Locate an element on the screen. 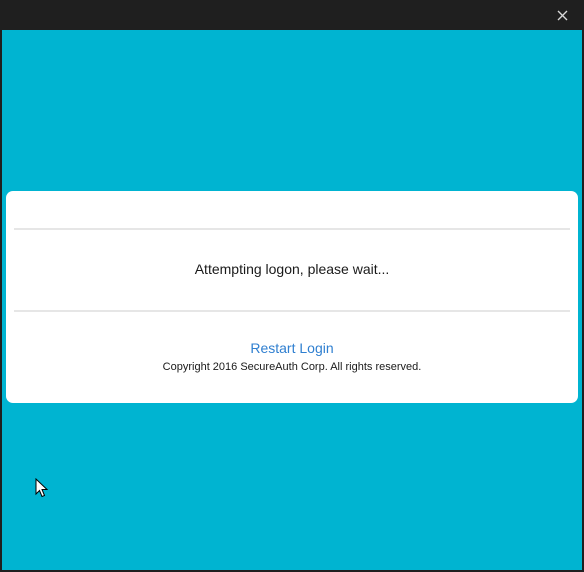 The height and width of the screenshot is (572, 584). title-bar is located at coordinates (292, 15).